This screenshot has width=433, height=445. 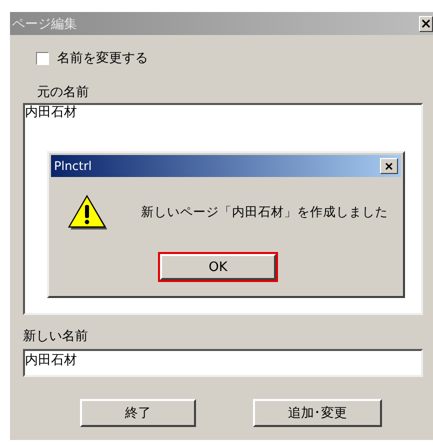 I want to click on window-title: Plnctrl, so click(x=73, y=166).